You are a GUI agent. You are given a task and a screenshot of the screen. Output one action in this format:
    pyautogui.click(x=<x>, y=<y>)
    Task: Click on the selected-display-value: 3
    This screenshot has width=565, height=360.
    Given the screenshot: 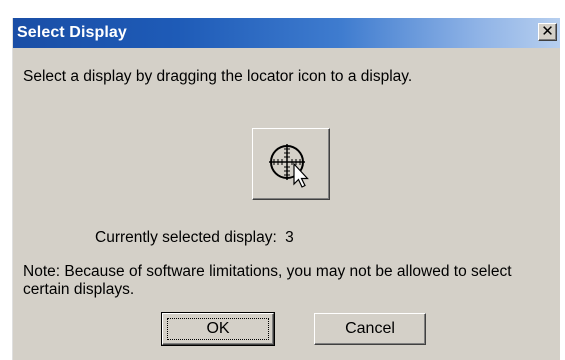 What is the action you would take?
    pyautogui.click(x=289, y=237)
    